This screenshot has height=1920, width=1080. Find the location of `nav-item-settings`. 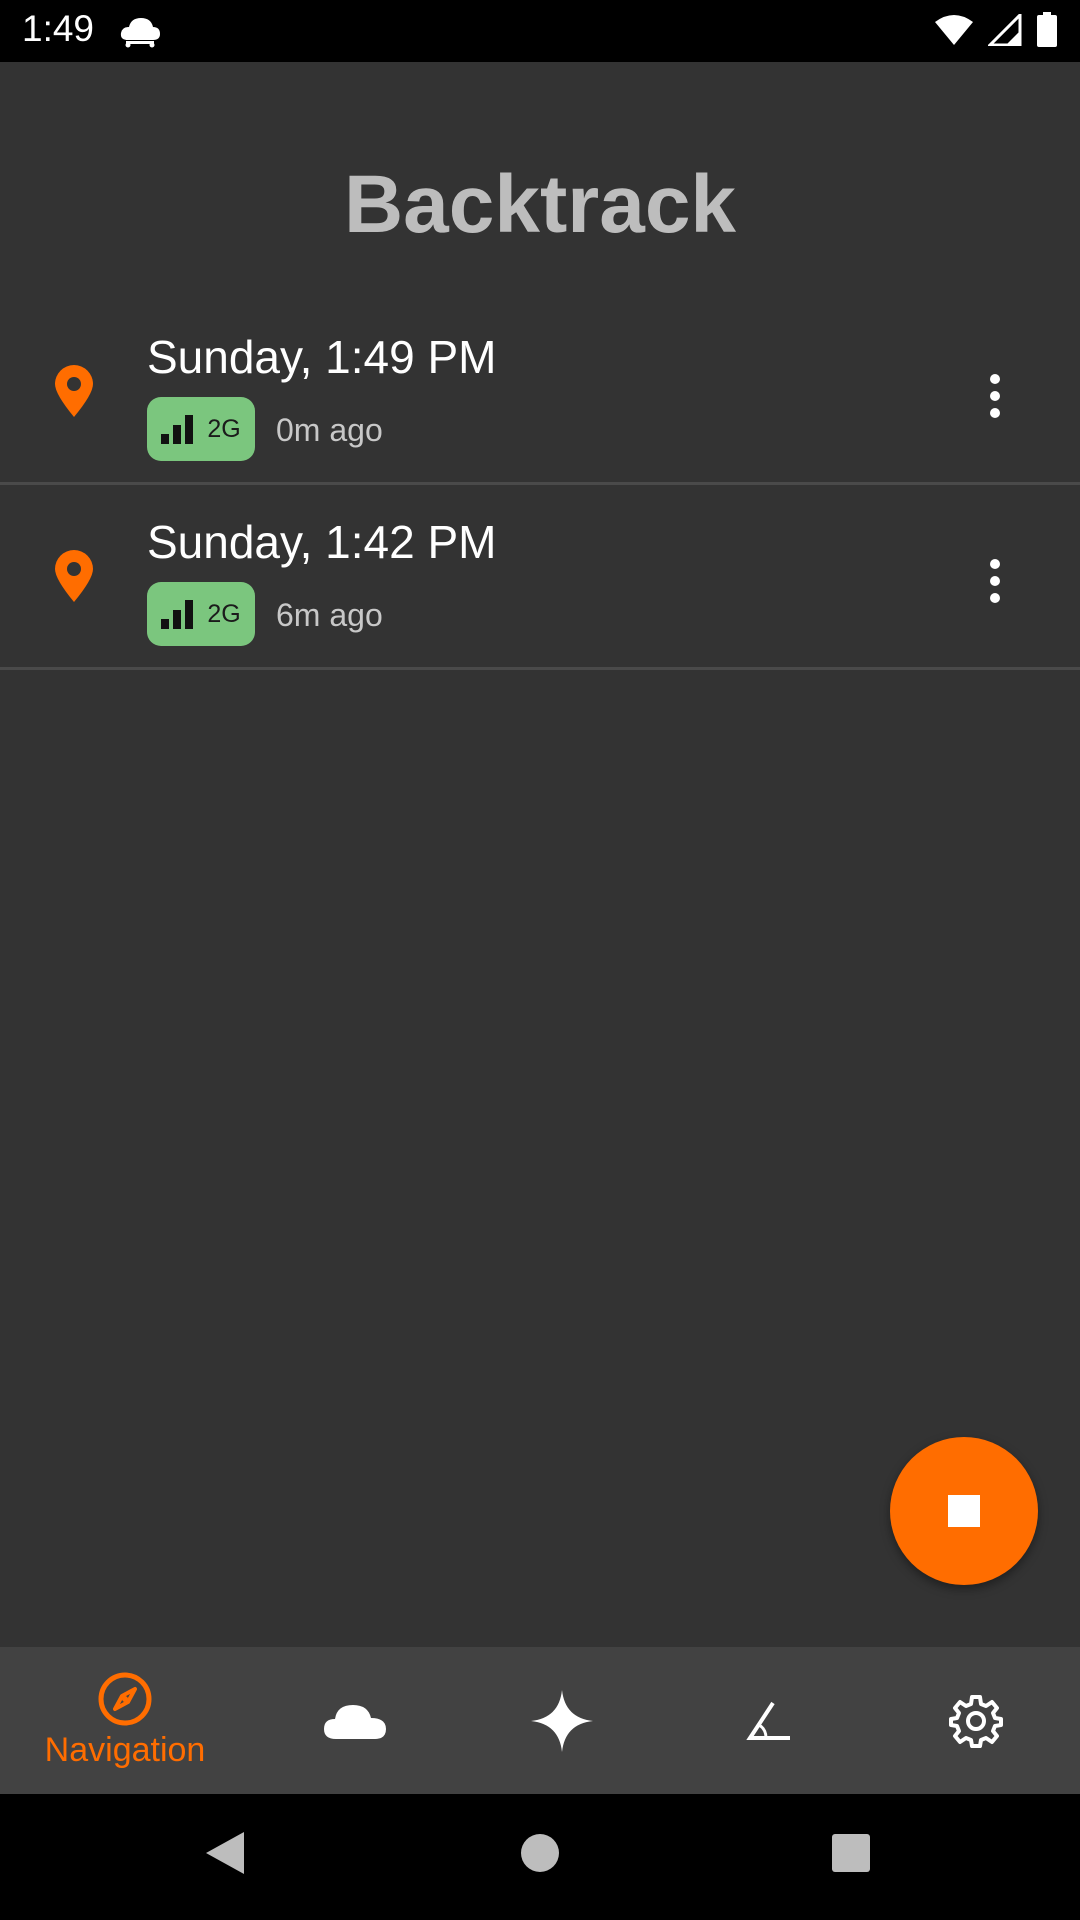

nav-item-settings is located at coordinates (974, 1720).